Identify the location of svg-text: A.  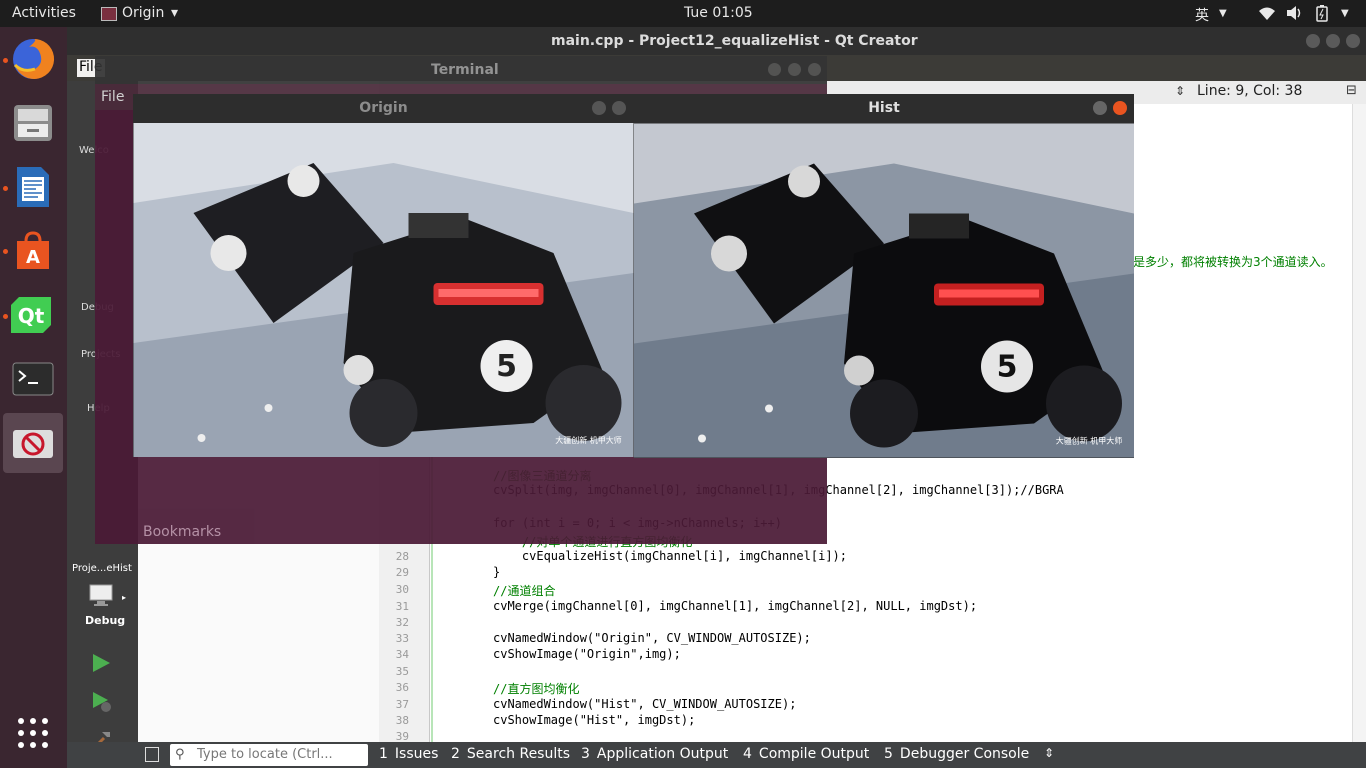
(33, 257).